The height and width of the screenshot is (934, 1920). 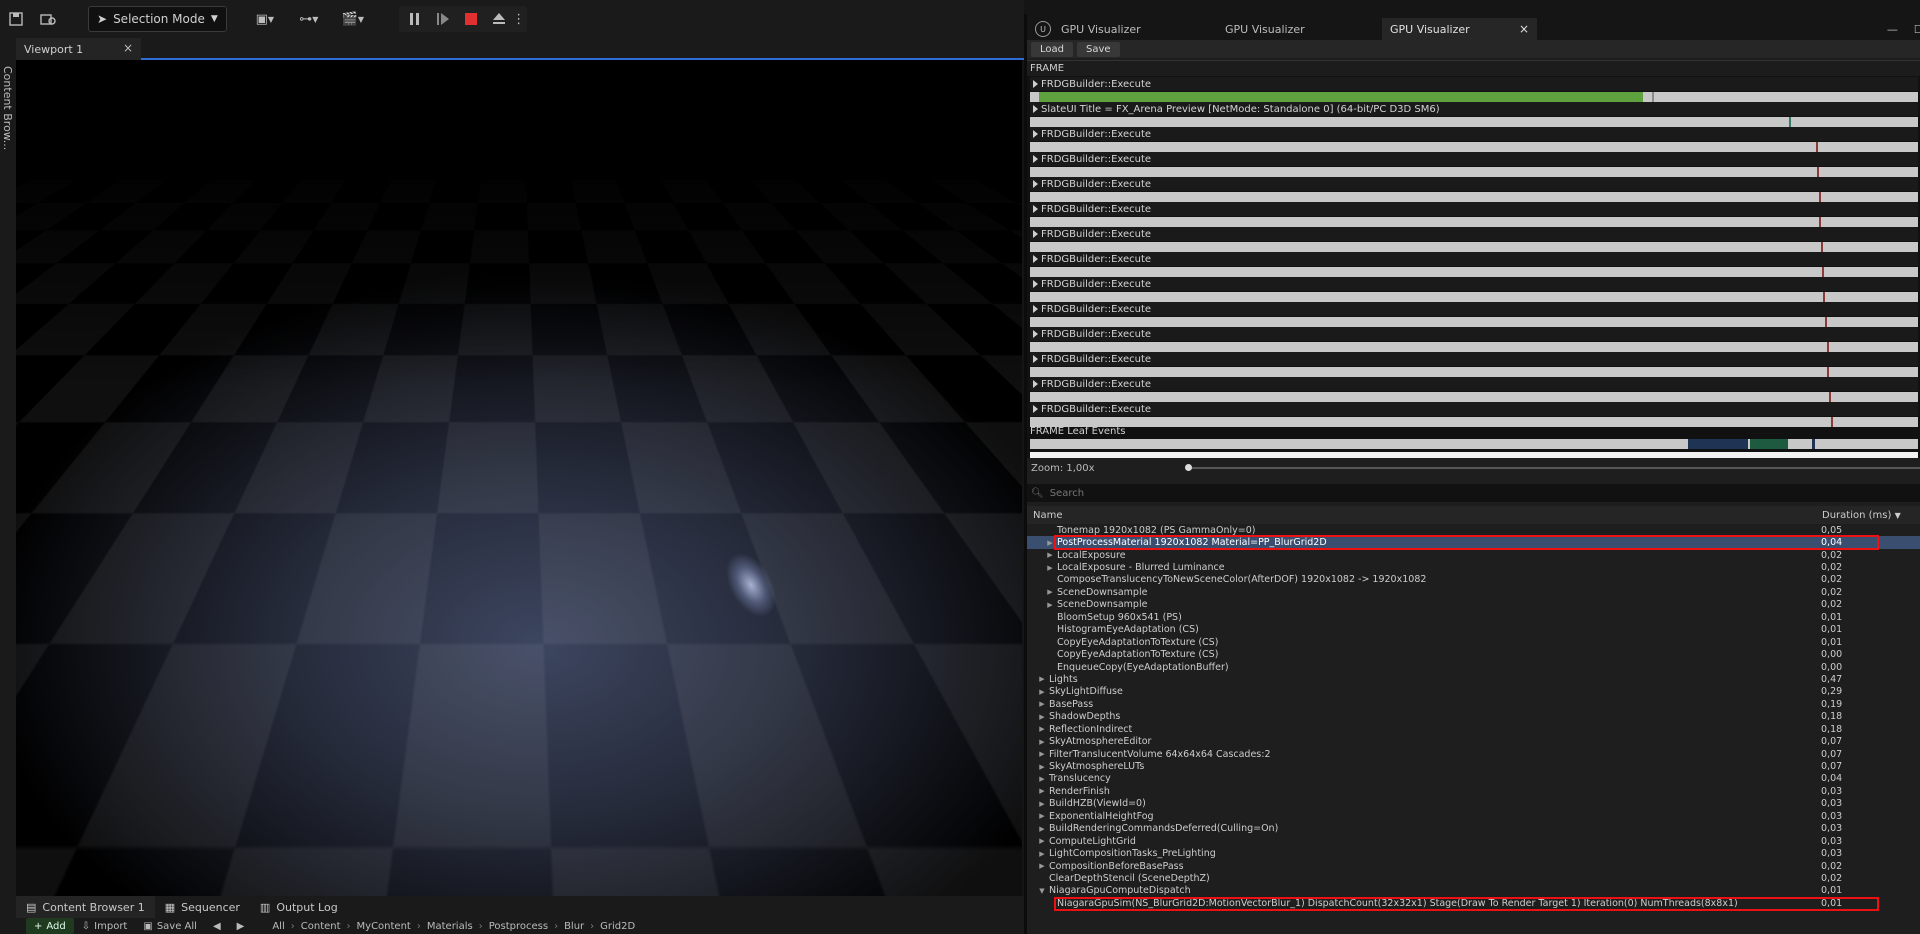 What do you see at coordinates (617, 926) in the screenshot?
I see `breadcrumb-item: Grid2D` at bounding box center [617, 926].